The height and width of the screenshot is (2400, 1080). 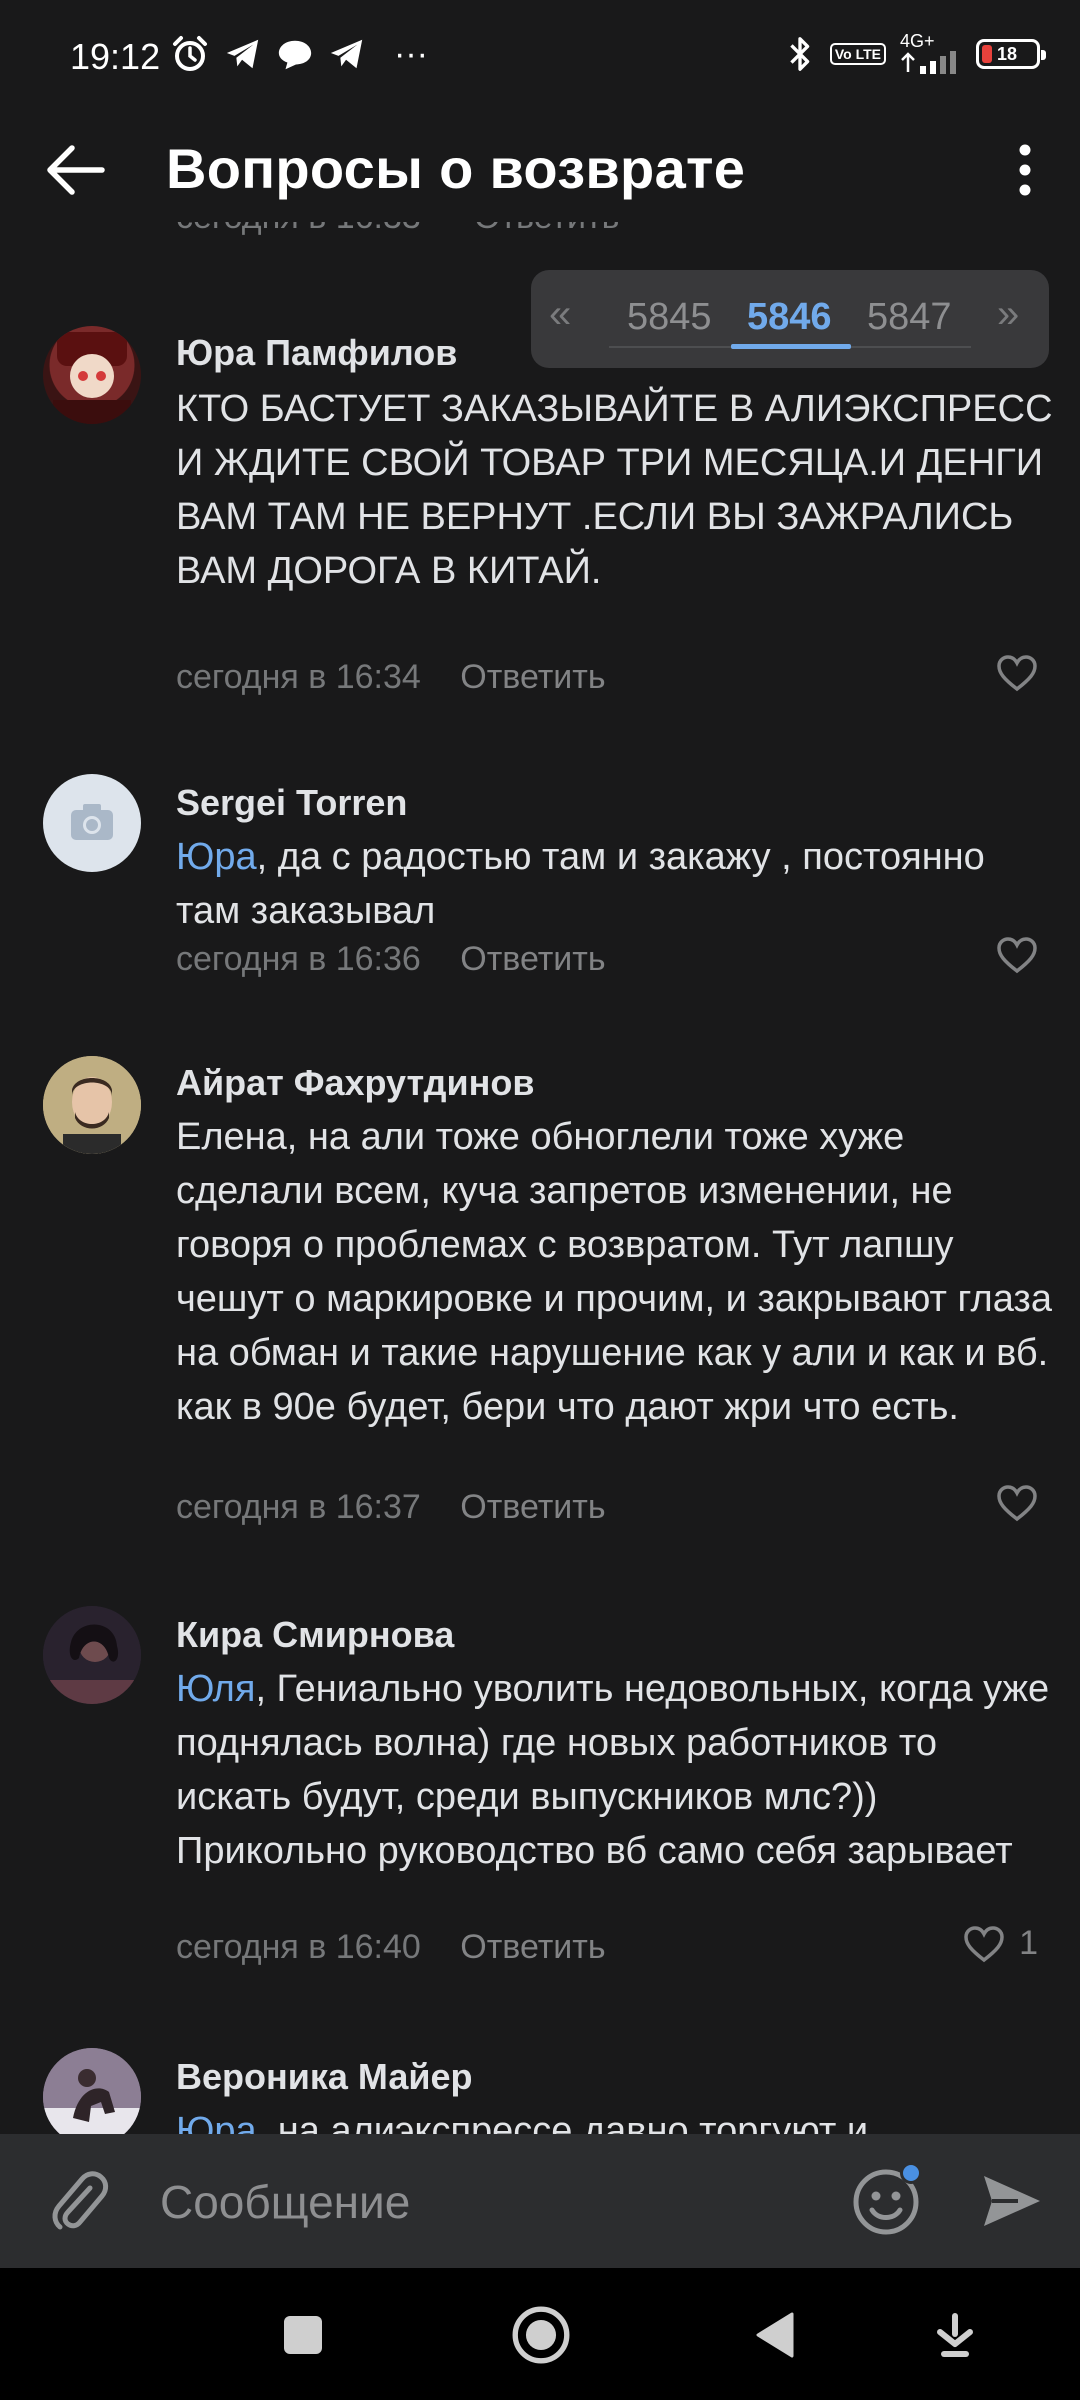 What do you see at coordinates (75, 170) in the screenshot?
I see `back-arrow-icon` at bounding box center [75, 170].